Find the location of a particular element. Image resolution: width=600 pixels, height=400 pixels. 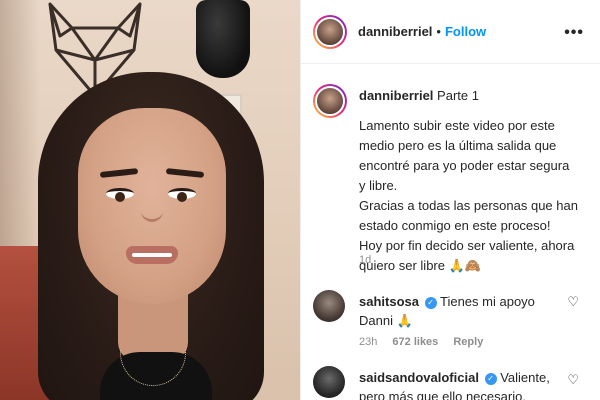

left-eyebrow is located at coordinates (119, 173).